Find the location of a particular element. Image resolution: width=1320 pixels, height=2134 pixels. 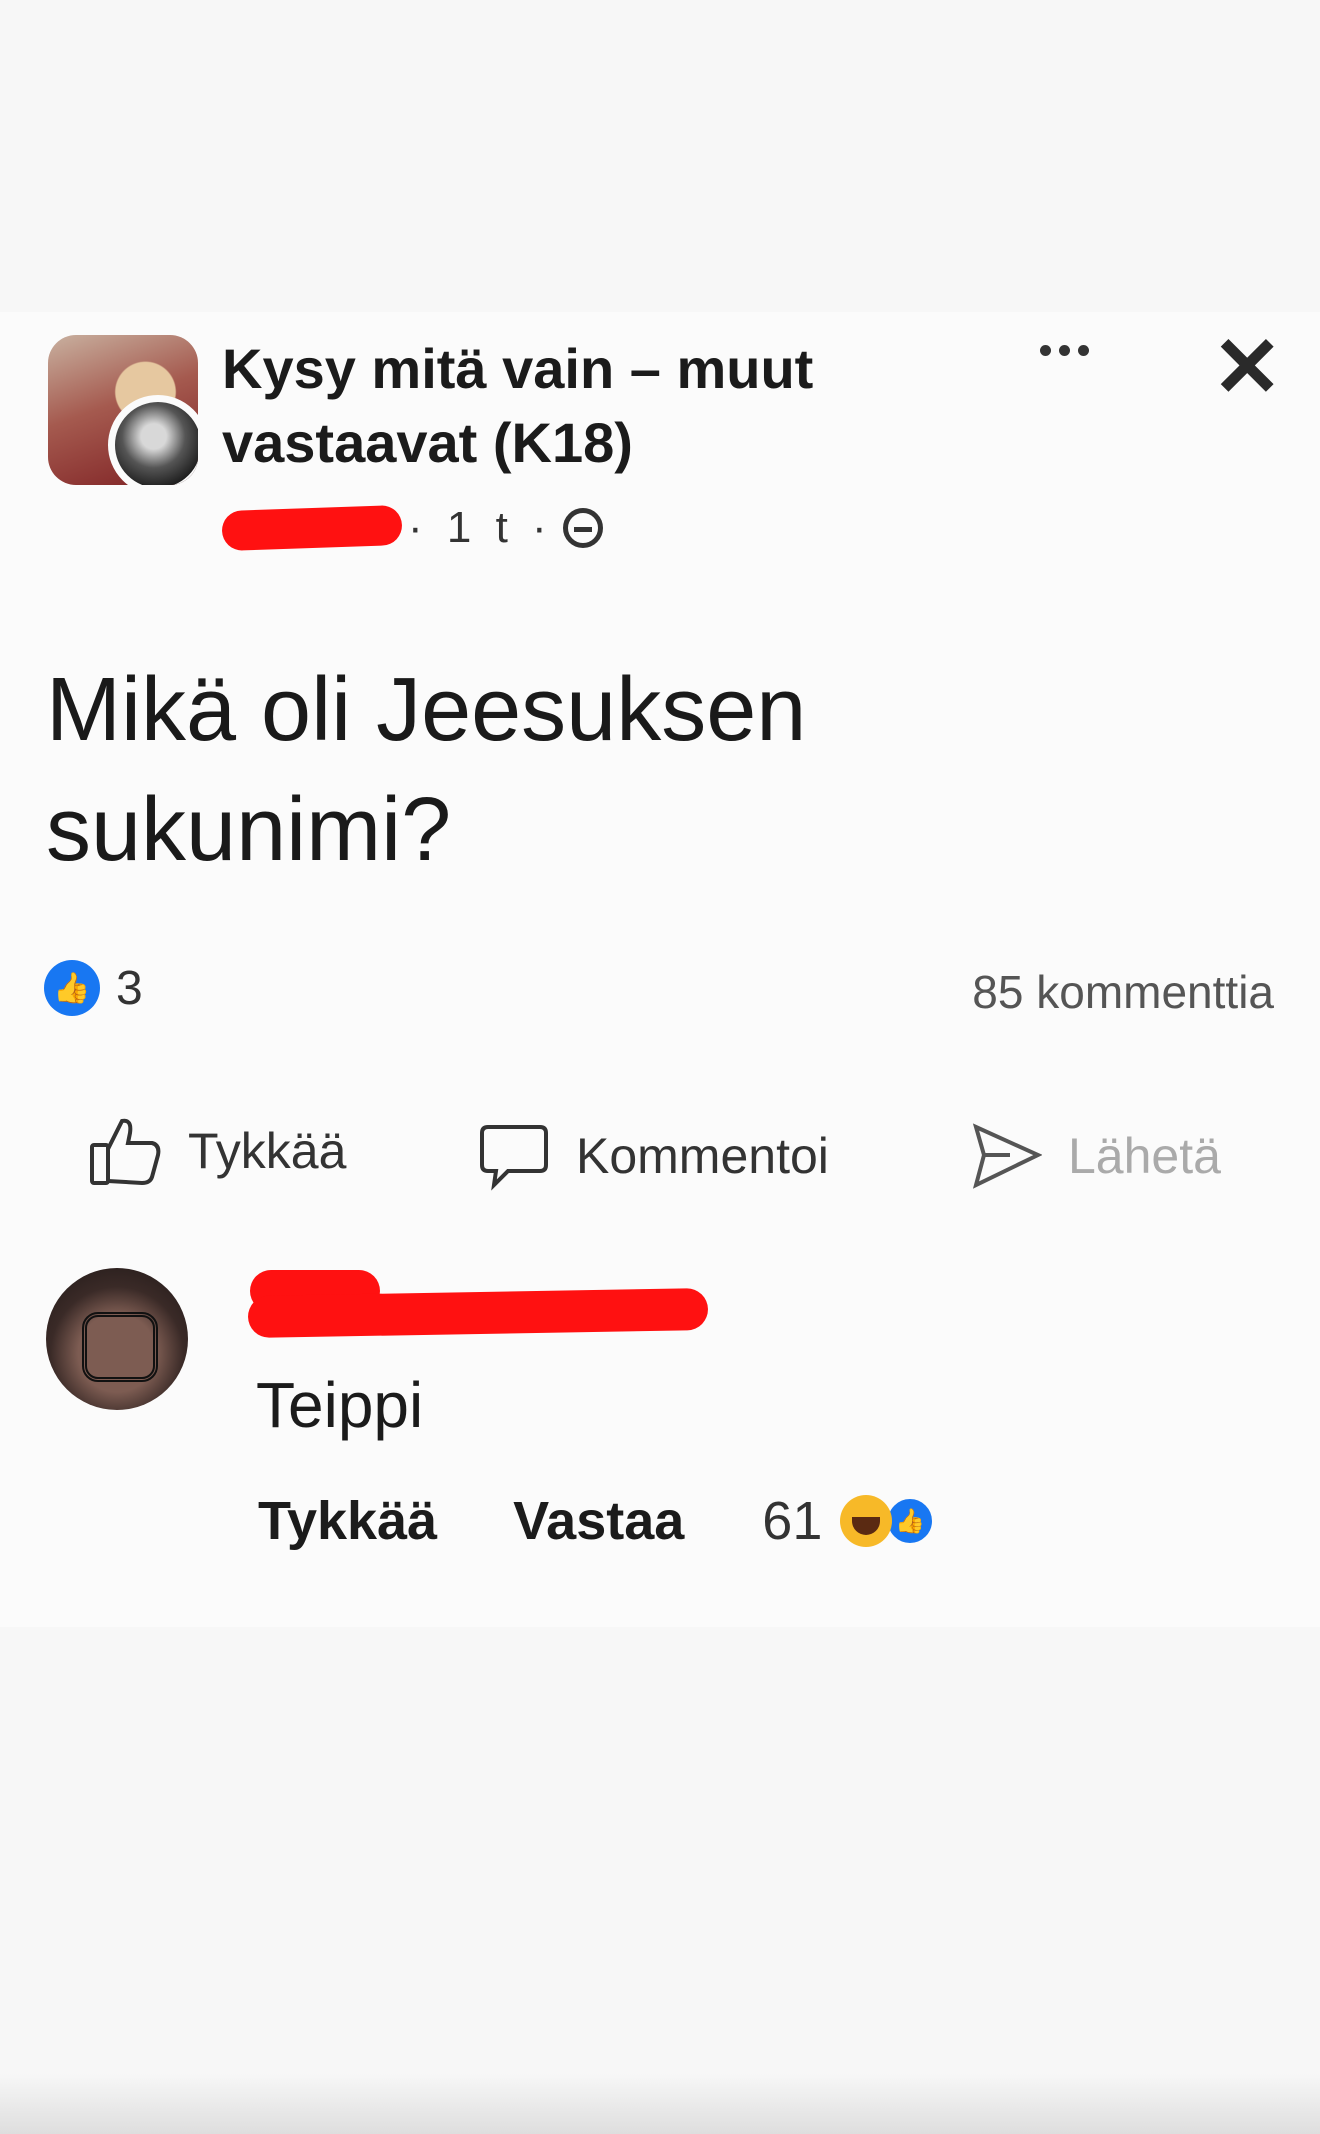

comment-button: Kommentoi is located at coordinates (653, 1156).